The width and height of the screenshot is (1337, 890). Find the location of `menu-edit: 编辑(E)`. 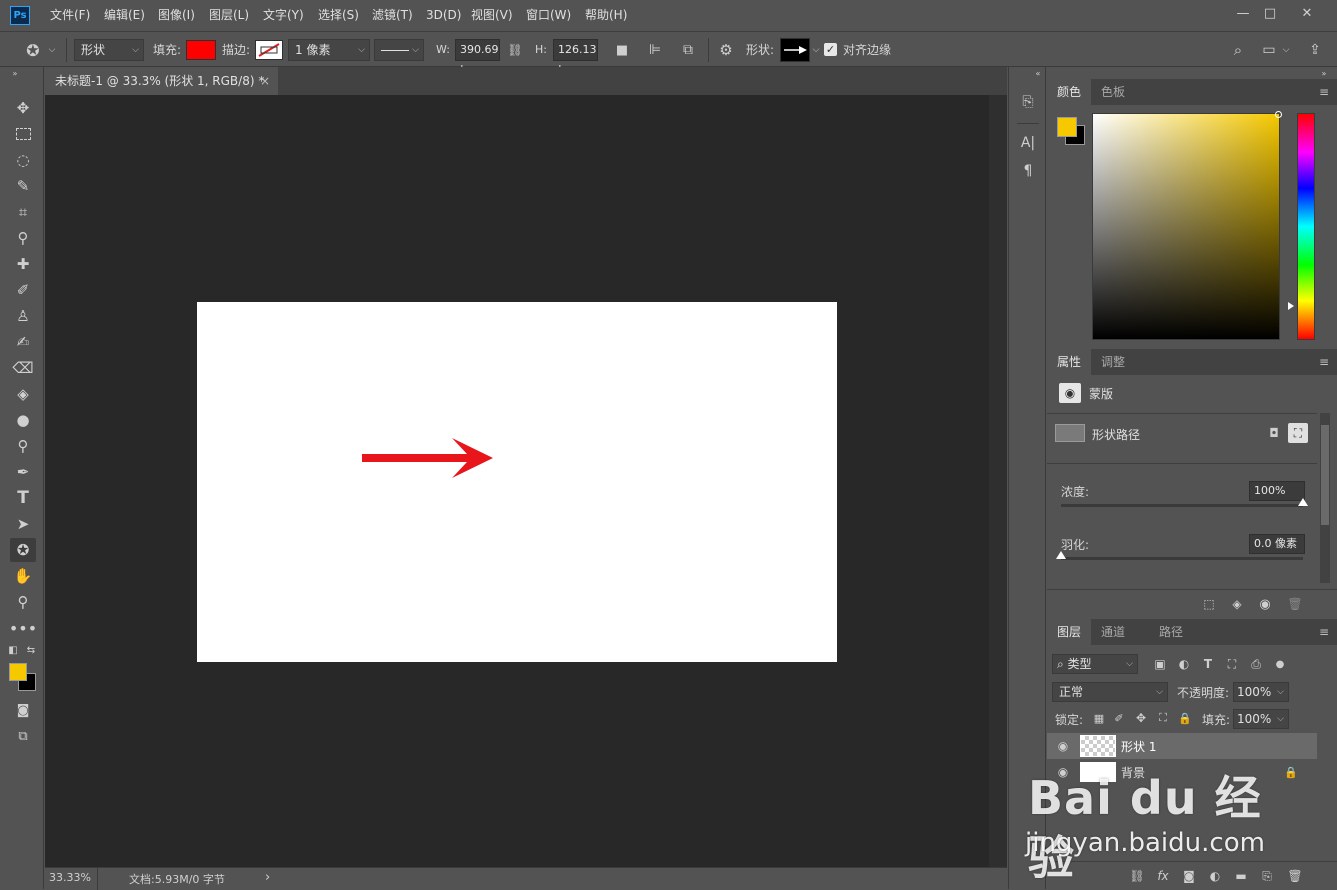

menu-edit: 编辑(E) is located at coordinates (124, 15).